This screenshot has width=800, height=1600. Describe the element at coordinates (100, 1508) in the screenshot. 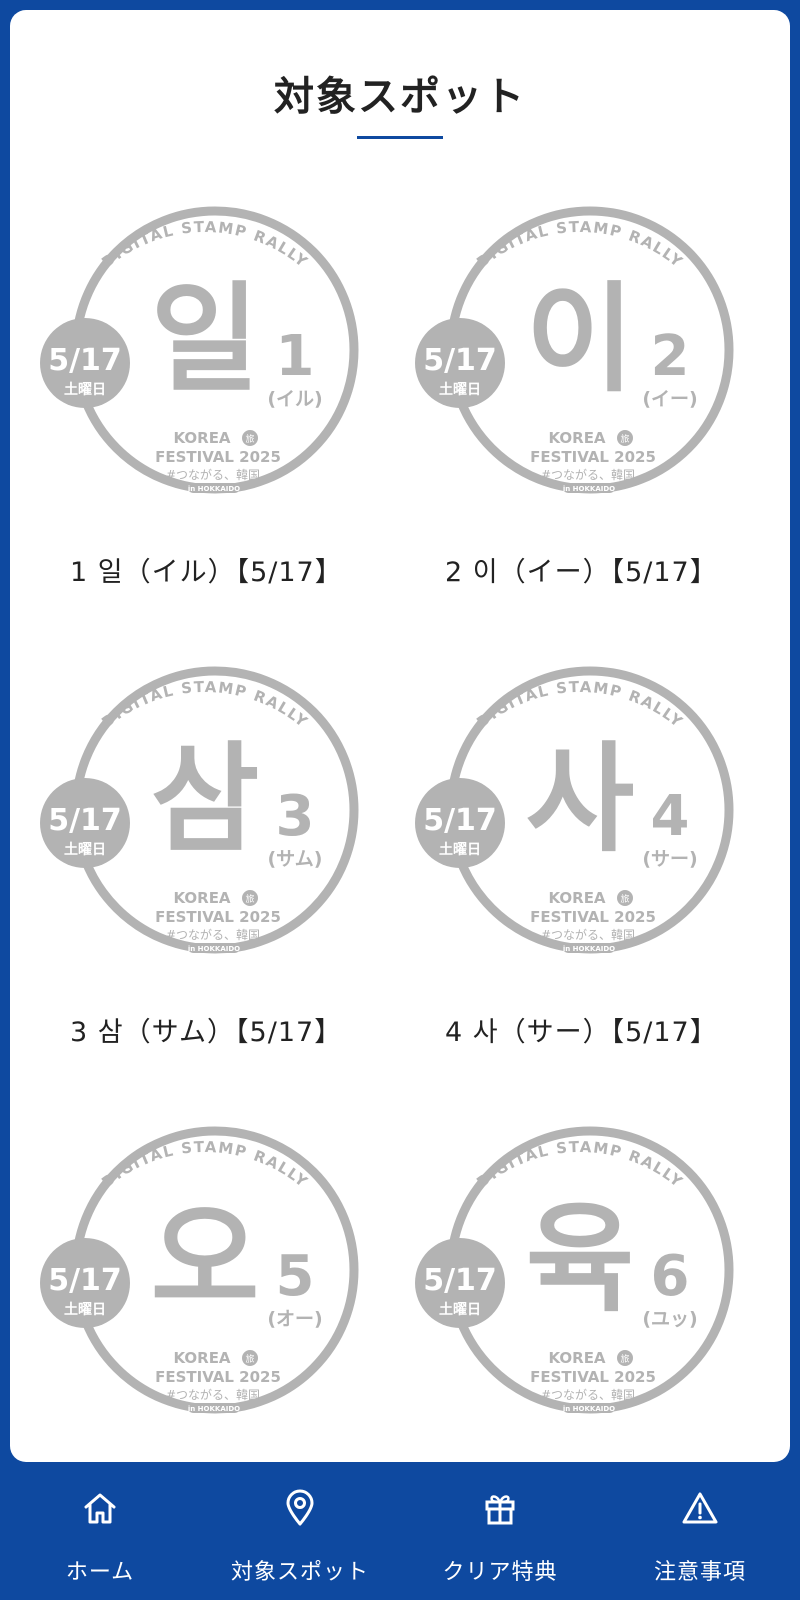

I see `home-icon` at that location.